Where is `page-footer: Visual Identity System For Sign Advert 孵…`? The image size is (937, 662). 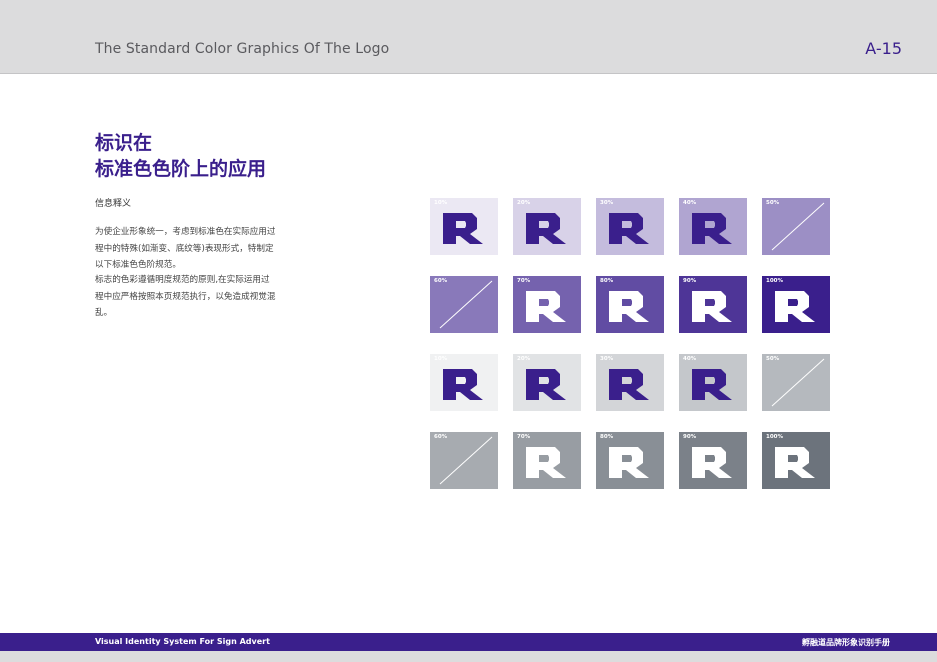 page-footer: Visual Identity System For Sign Advert 孵… is located at coordinates (468, 642).